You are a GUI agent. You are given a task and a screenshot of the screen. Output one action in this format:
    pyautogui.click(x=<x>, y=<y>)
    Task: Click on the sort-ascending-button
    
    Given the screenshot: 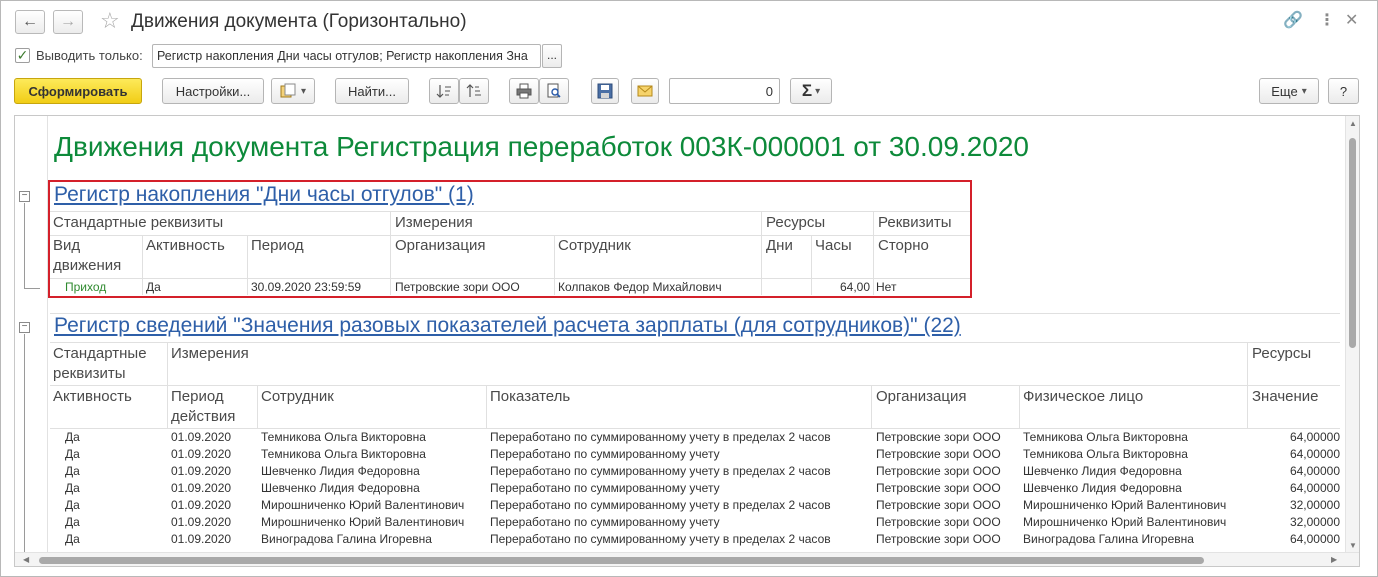 What is the action you would take?
    pyautogui.click(x=444, y=91)
    